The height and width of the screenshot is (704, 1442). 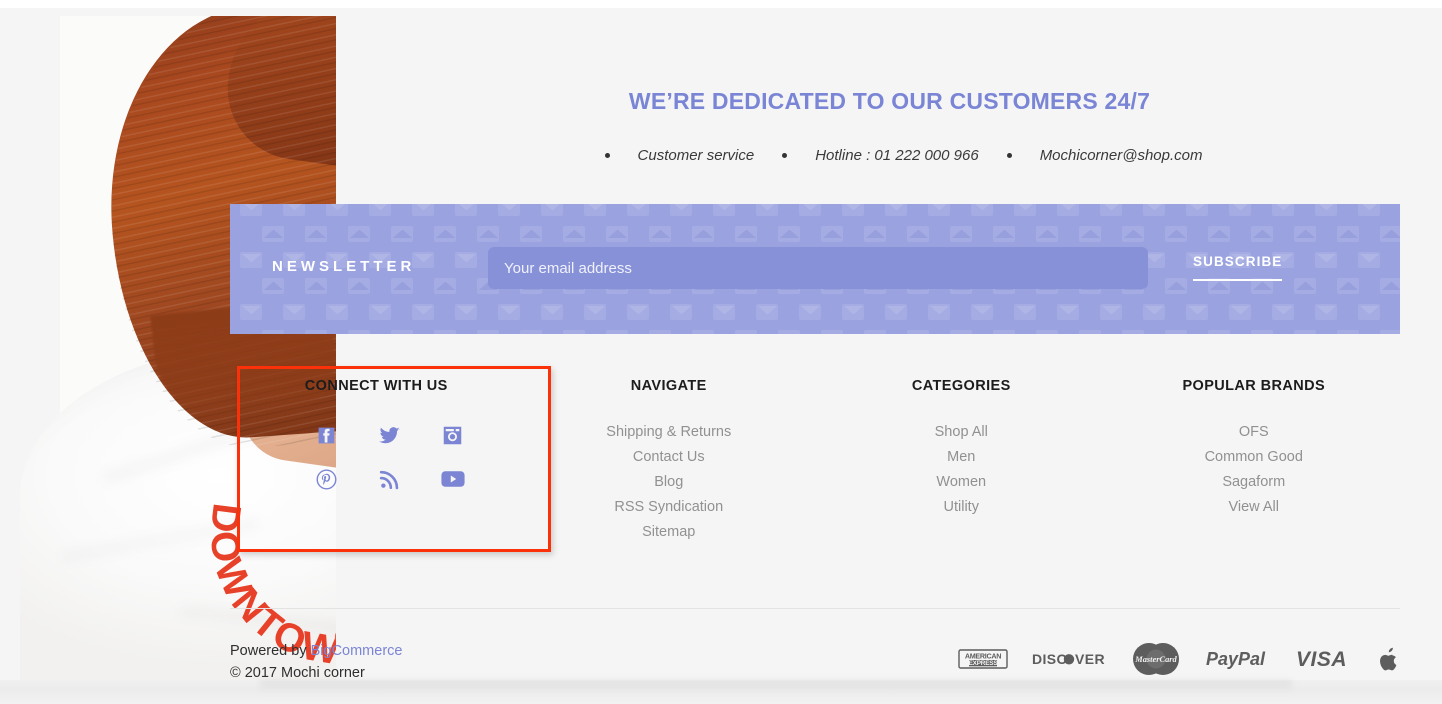 What do you see at coordinates (326, 435) in the screenshot?
I see `social-link-facebook` at bounding box center [326, 435].